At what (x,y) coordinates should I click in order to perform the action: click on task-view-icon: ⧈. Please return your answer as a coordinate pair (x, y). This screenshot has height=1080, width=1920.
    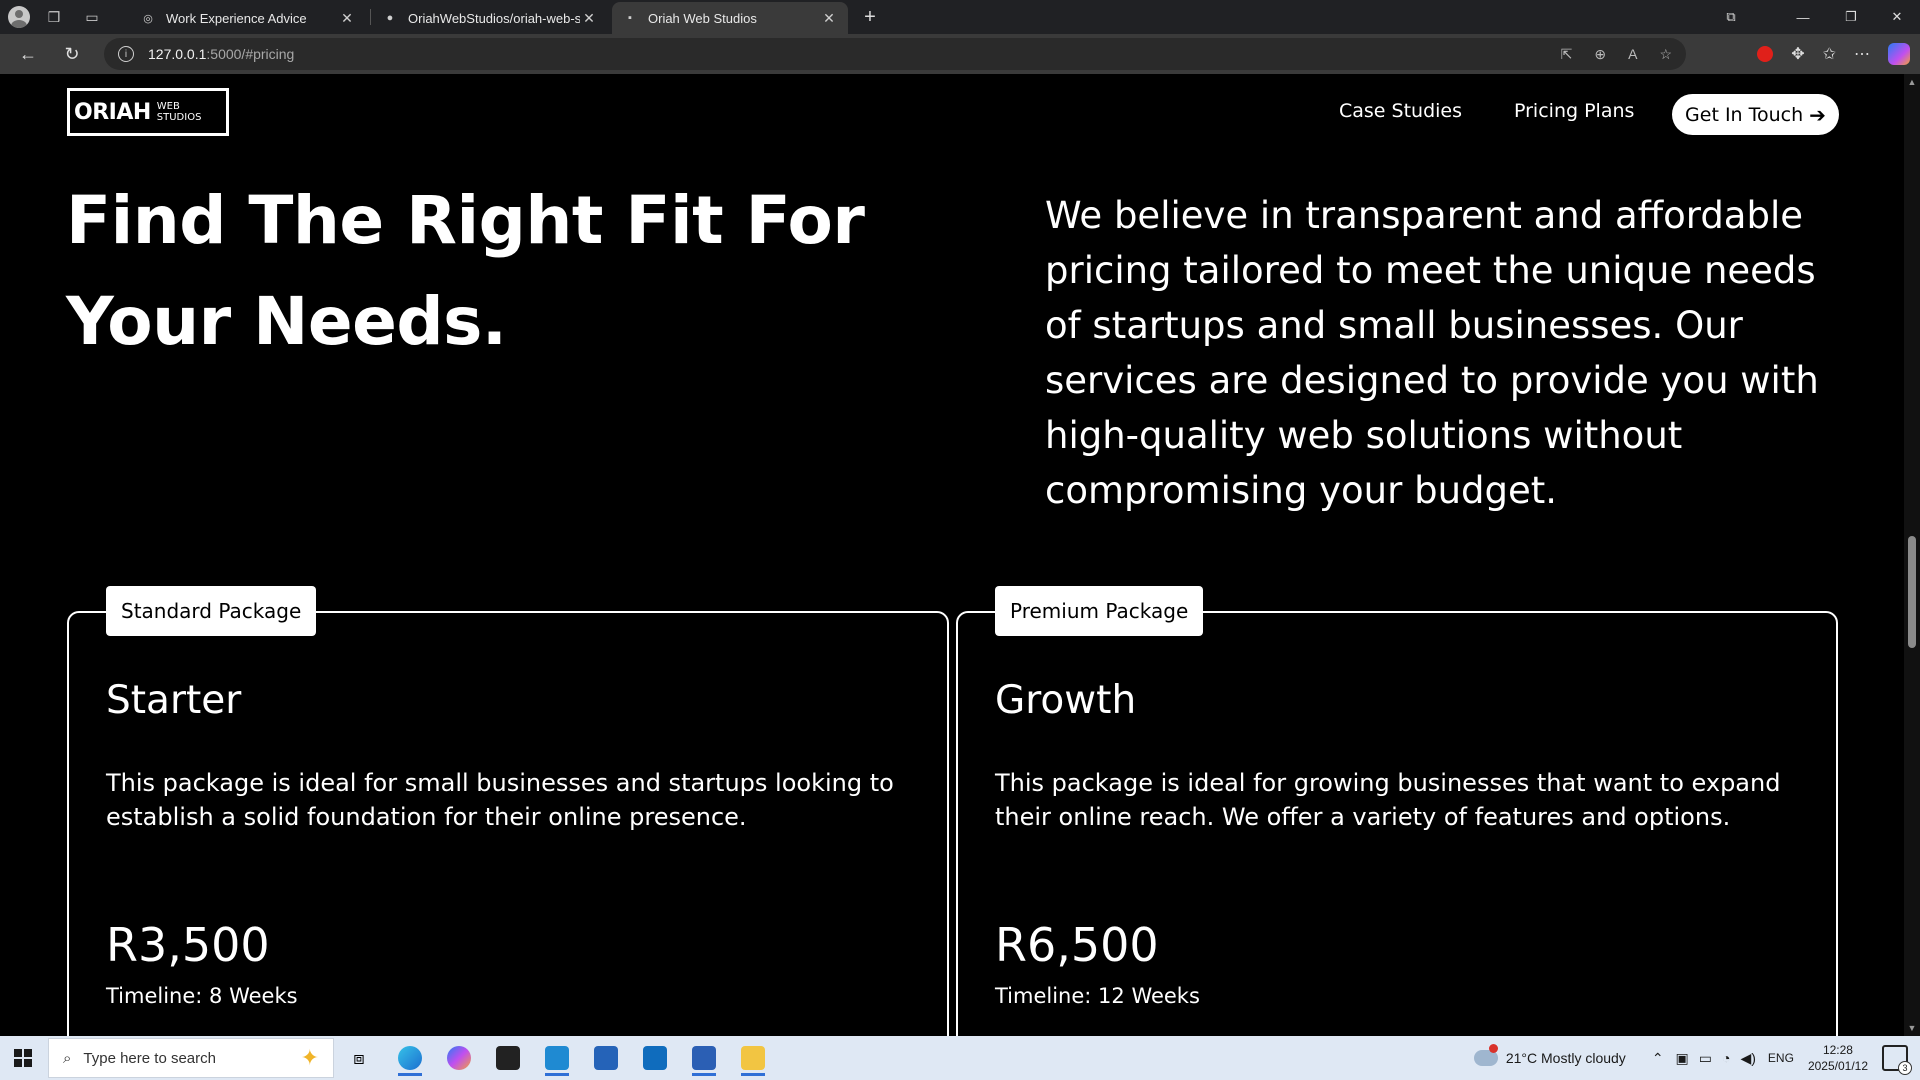
    Looking at the image, I should click on (359, 1058).